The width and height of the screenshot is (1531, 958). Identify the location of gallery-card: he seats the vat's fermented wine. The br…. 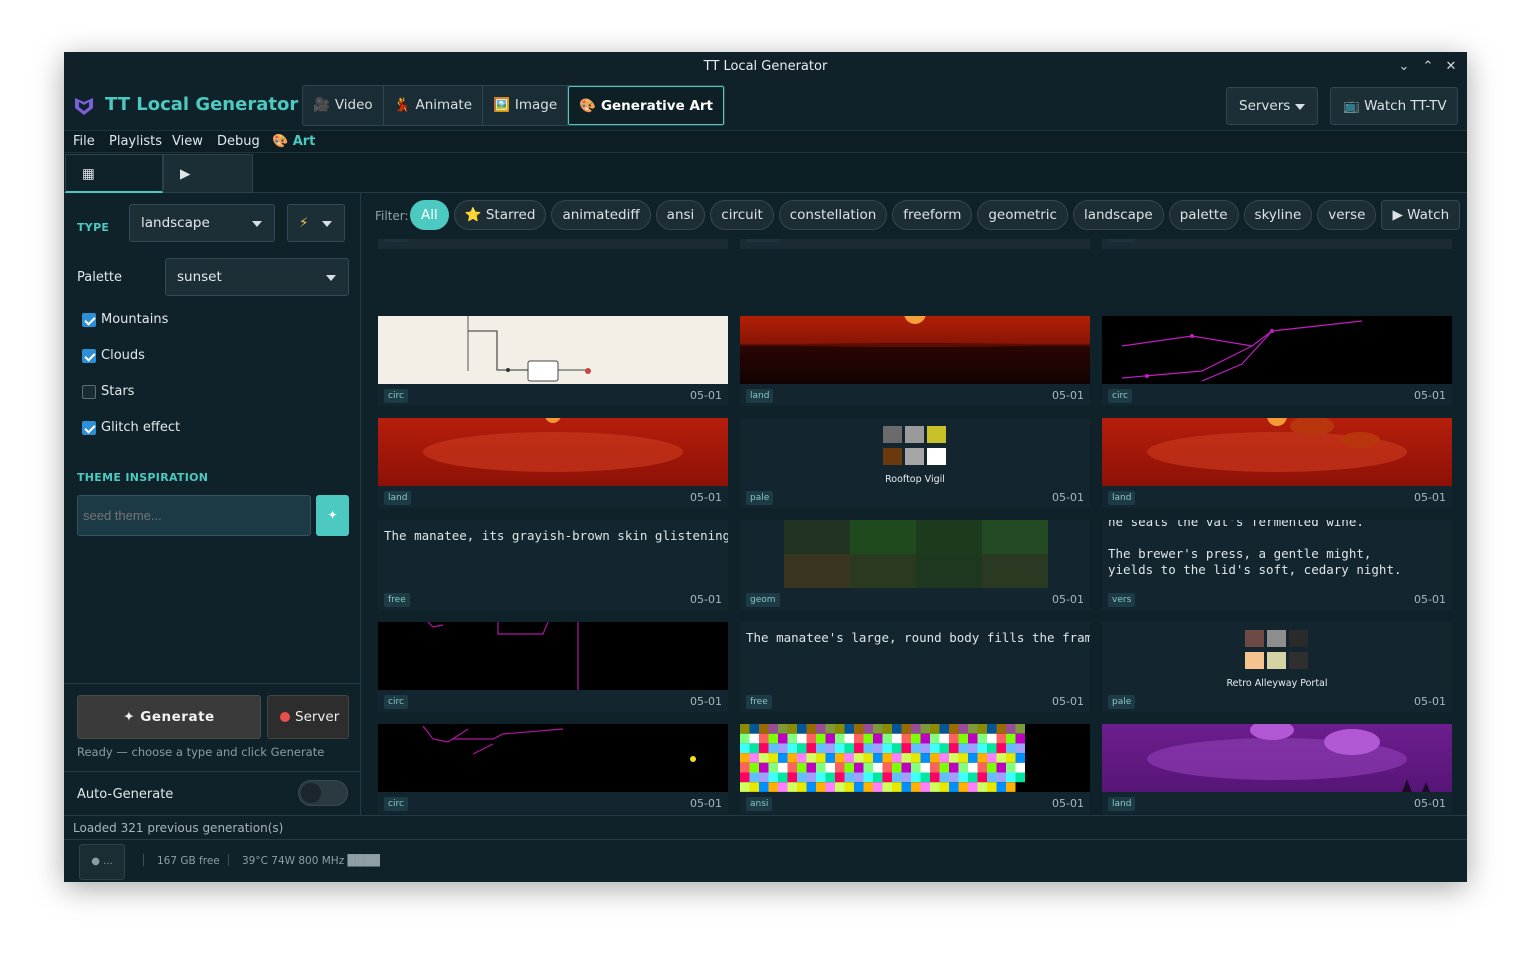
(1277, 565).